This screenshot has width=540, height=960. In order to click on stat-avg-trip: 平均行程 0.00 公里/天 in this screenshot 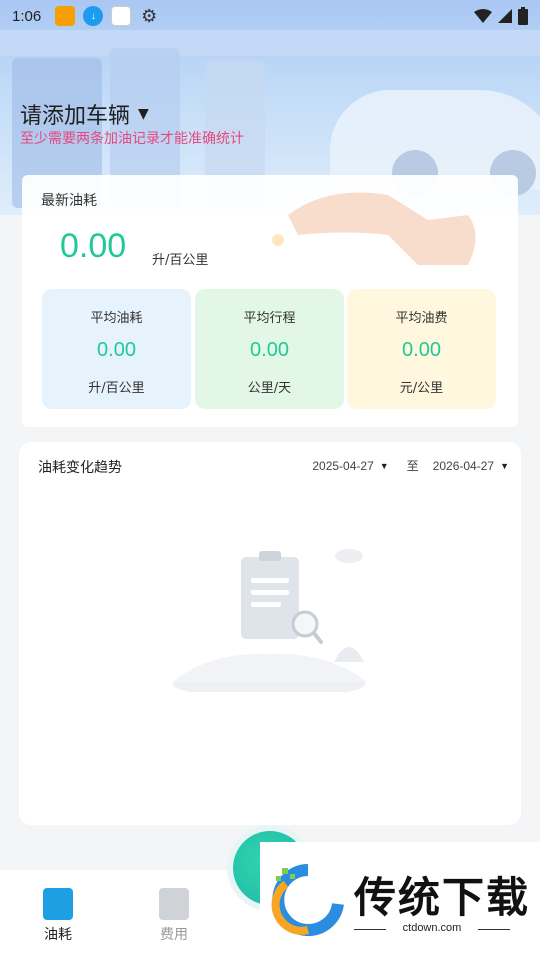, I will do `click(269, 349)`.